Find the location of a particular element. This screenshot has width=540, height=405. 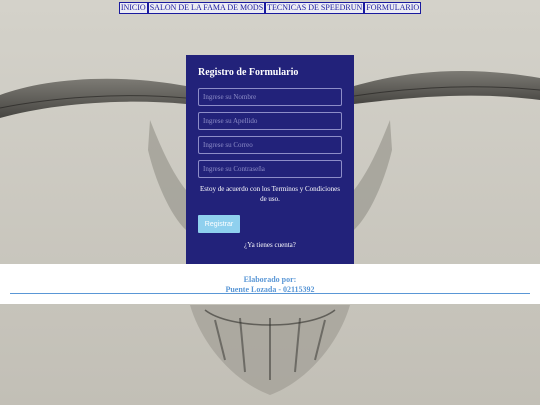

nav-link-inicio: INICIO is located at coordinates (133, 8).